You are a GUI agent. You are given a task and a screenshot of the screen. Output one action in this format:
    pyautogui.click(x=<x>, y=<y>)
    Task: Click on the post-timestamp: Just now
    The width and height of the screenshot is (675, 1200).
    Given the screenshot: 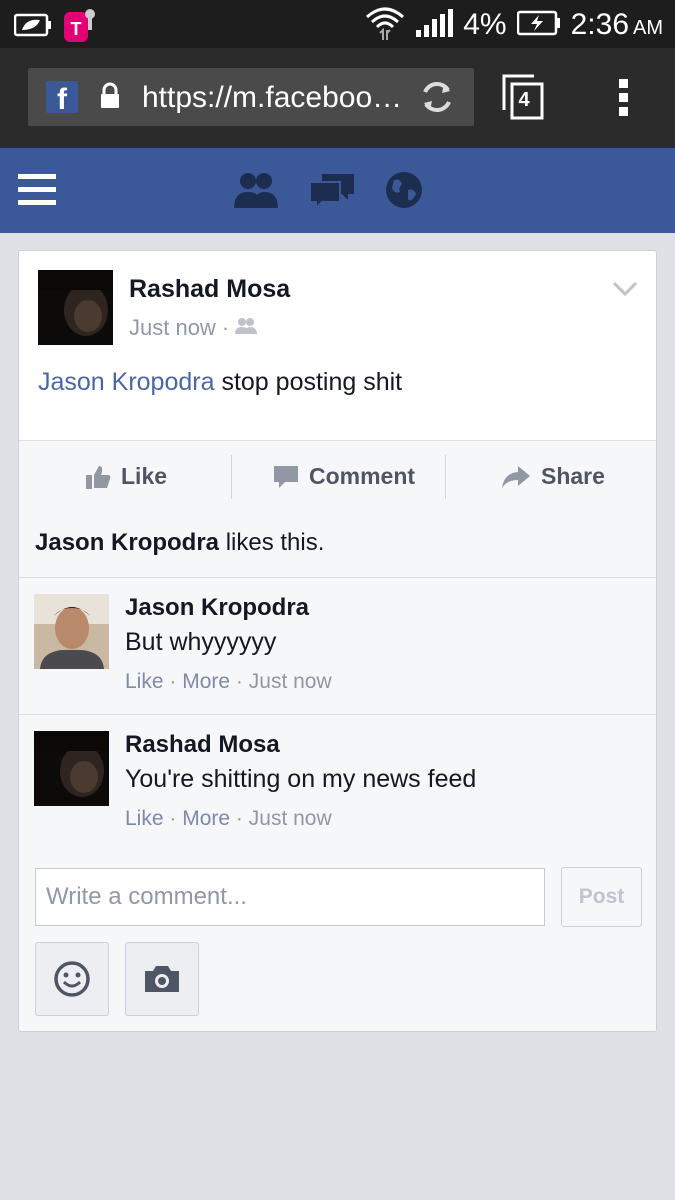 What is the action you would take?
    pyautogui.click(x=172, y=328)
    